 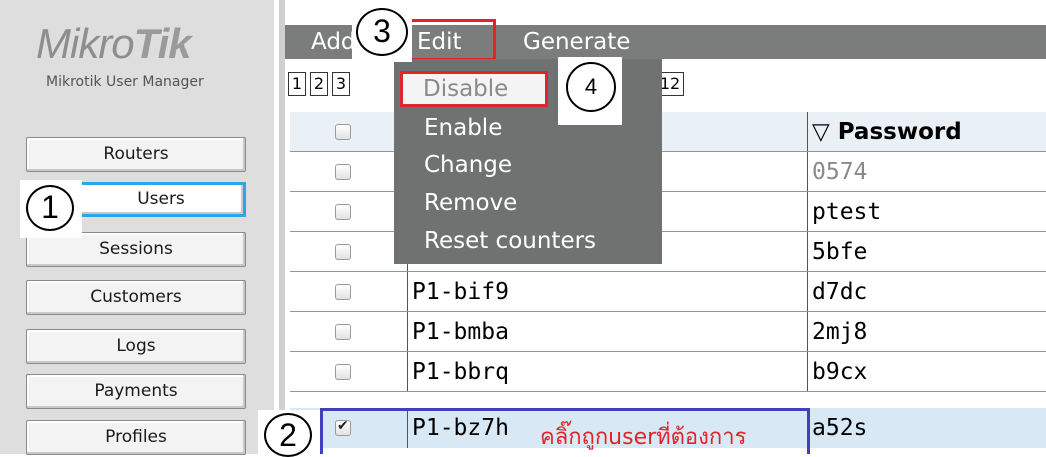 I want to click on sidebar-item-profiles: Profiles, so click(x=136, y=437).